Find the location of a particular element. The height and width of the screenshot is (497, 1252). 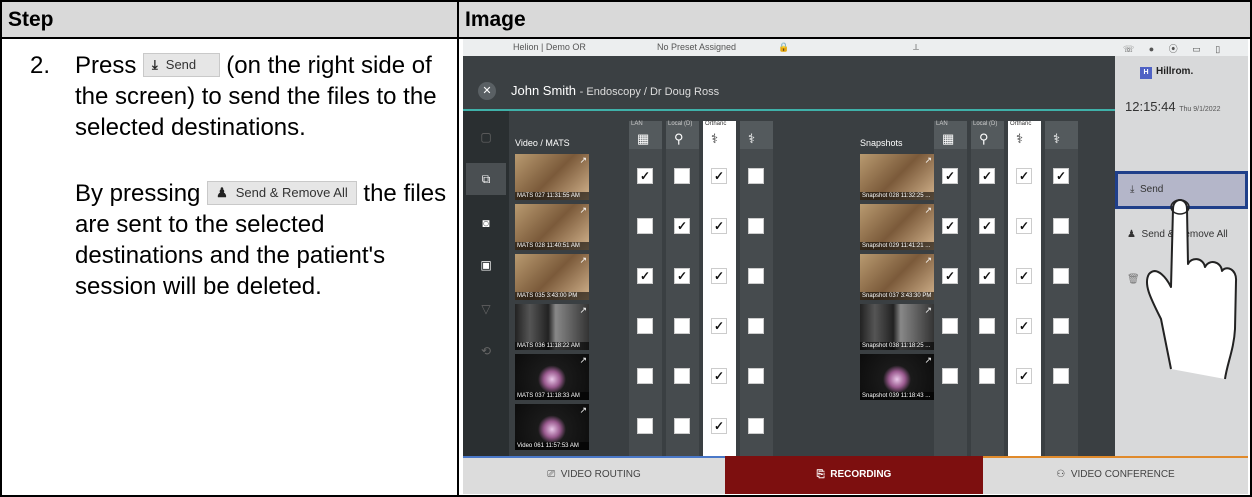

video-dest-header-0: LAN ▦ is located at coordinates (645, 135).